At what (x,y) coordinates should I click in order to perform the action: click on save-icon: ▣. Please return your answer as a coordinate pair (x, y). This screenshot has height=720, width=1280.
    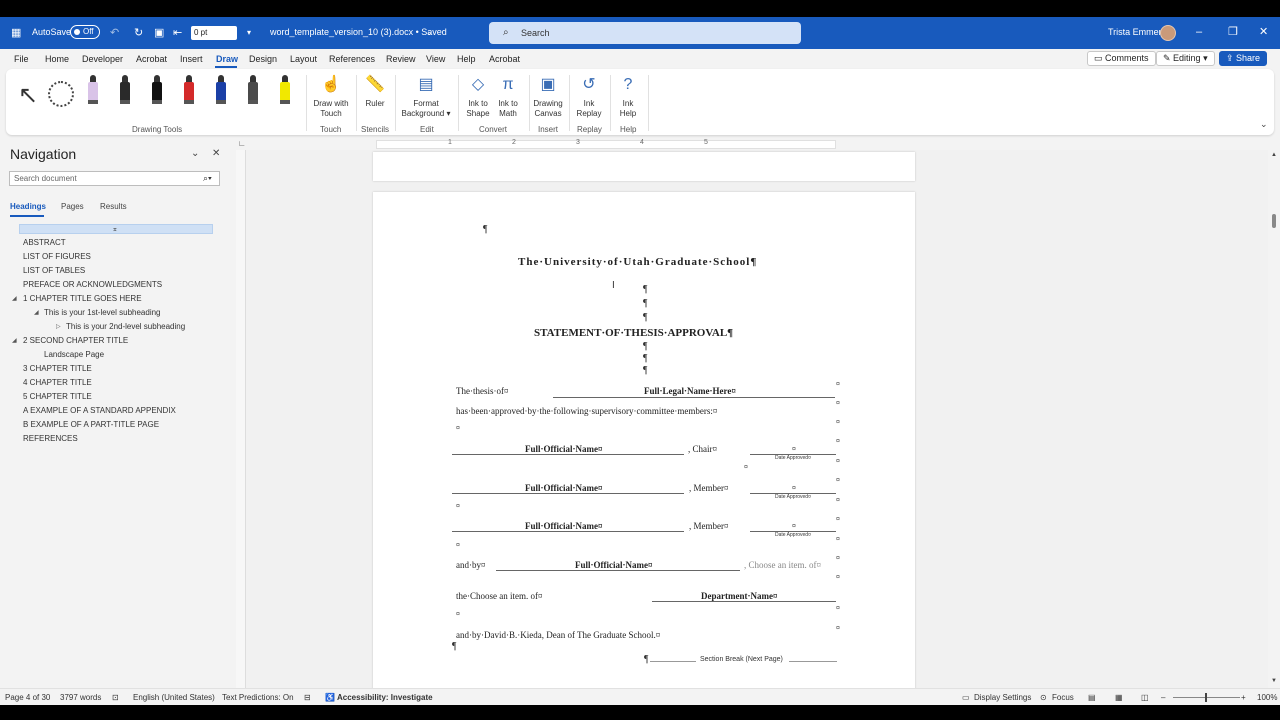
    Looking at the image, I should click on (159, 33).